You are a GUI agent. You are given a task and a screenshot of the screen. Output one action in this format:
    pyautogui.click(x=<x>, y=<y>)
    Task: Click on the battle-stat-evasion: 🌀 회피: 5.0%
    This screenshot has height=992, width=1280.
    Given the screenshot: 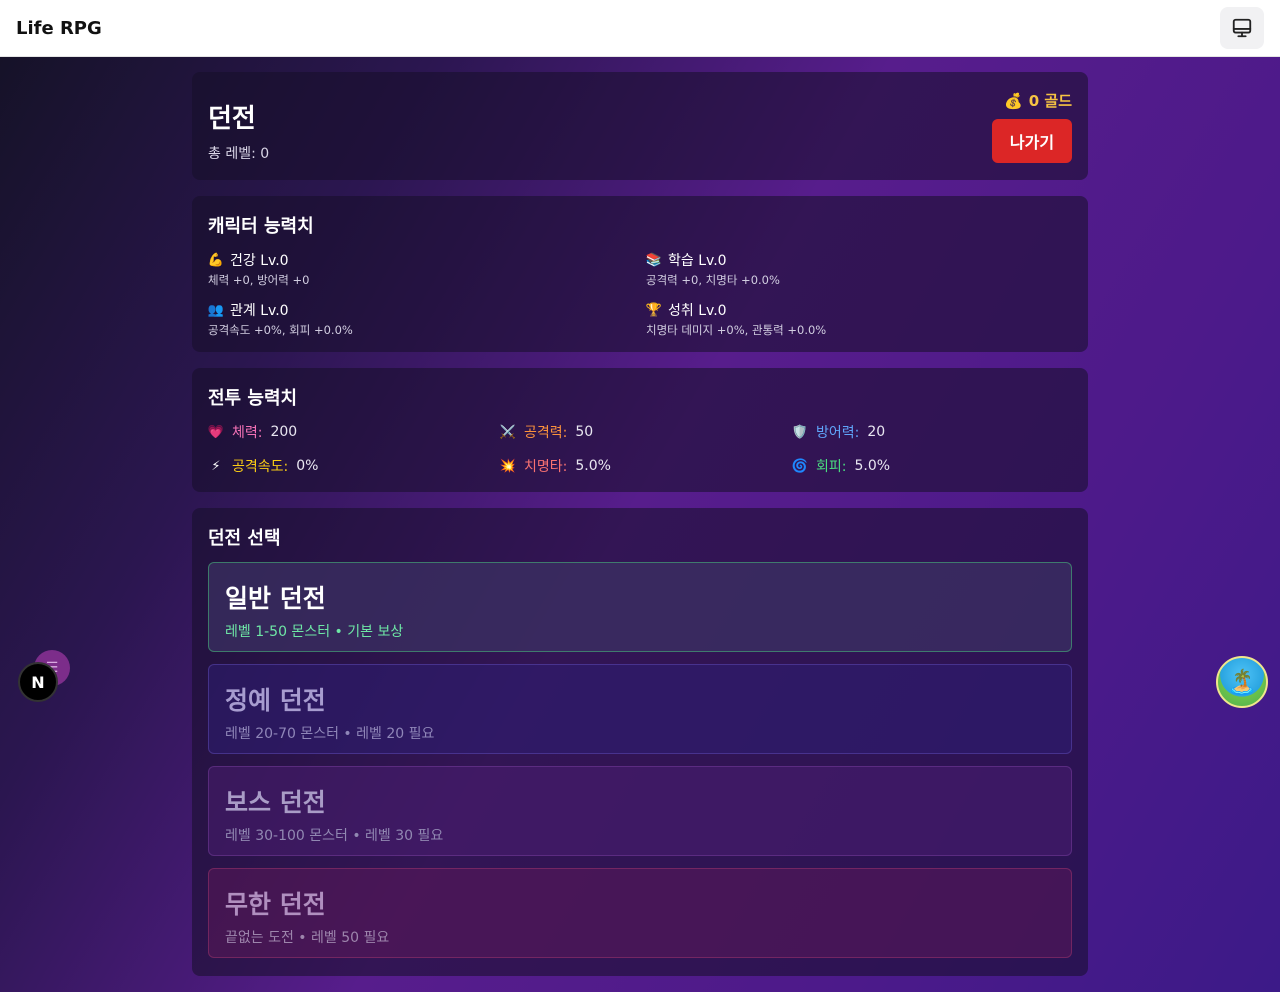 What is the action you would take?
    pyautogui.click(x=932, y=466)
    